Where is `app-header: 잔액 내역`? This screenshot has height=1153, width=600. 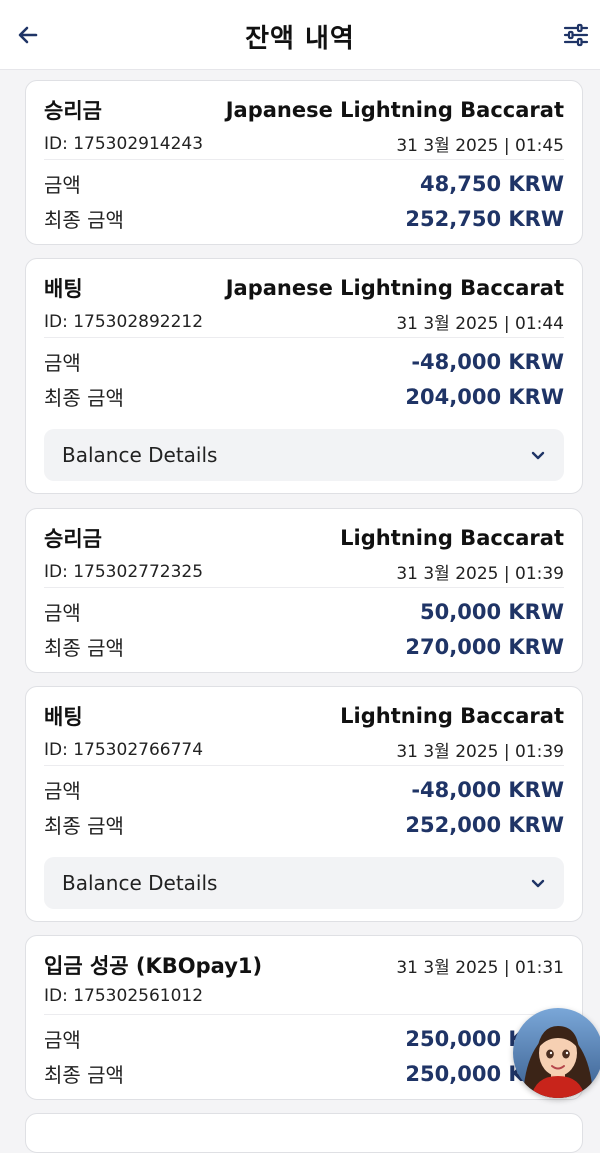 app-header: 잔액 내역 is located at coordinates (300, 35).